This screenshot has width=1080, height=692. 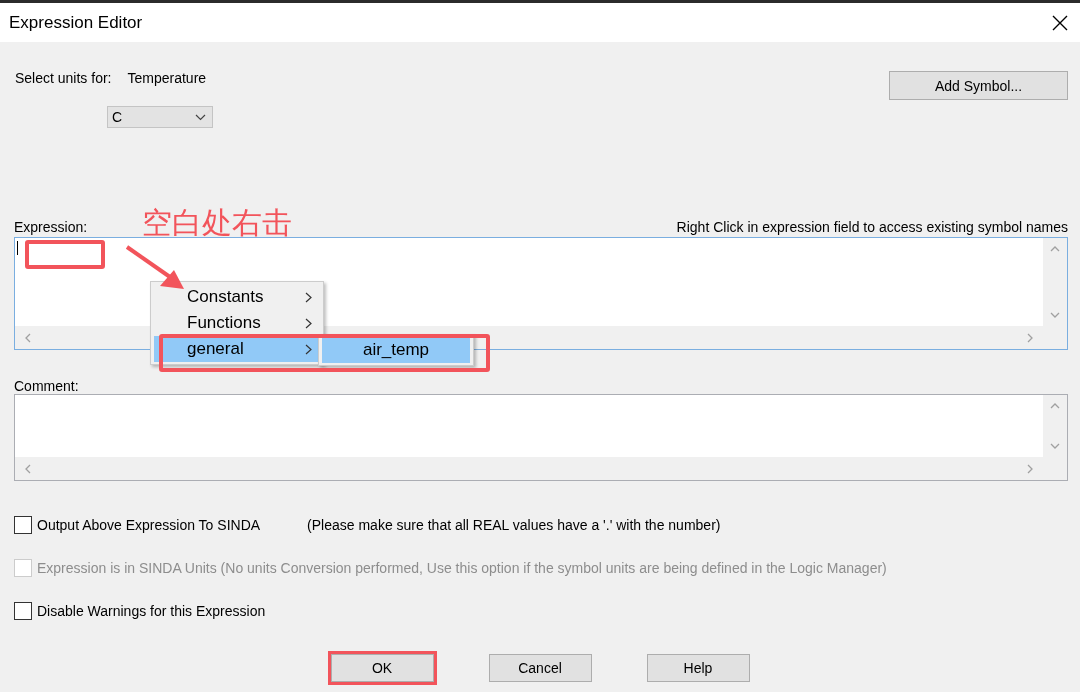 What do you see at coordinates (698, 668) in the screenshot?
I see `dialog-button: Help` at bounding box center [698, 668].